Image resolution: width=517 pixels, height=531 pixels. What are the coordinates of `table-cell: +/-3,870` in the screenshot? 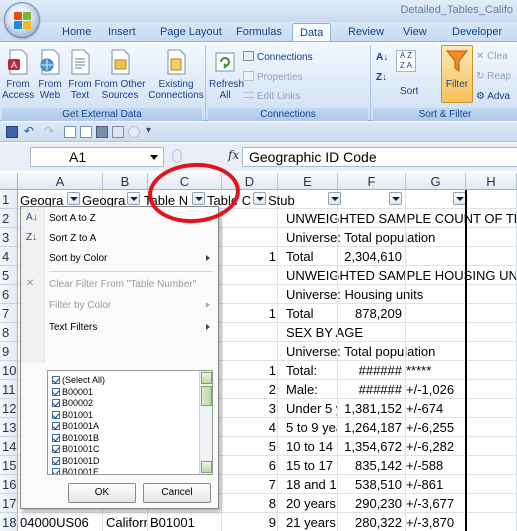 It's located at (435, 522).